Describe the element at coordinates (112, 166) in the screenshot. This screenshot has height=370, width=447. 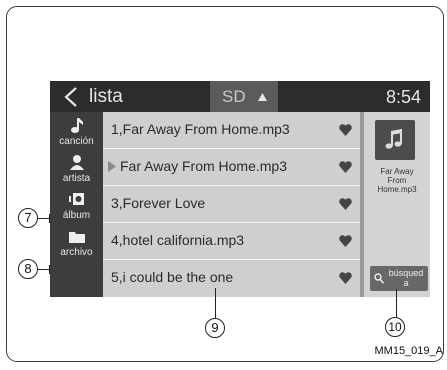
I see `play-indicator-icon` at that location.